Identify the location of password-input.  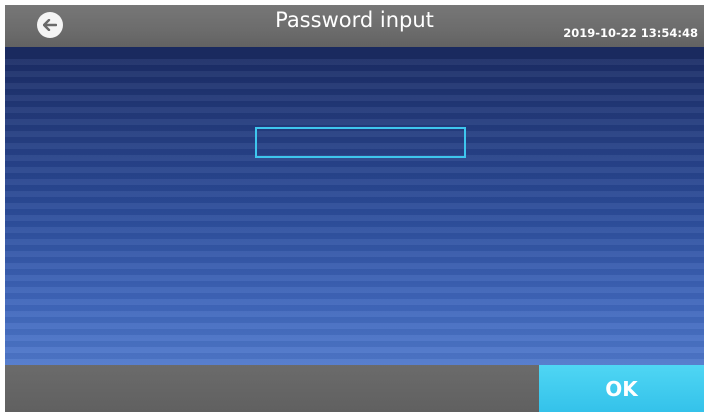
(360, 142).